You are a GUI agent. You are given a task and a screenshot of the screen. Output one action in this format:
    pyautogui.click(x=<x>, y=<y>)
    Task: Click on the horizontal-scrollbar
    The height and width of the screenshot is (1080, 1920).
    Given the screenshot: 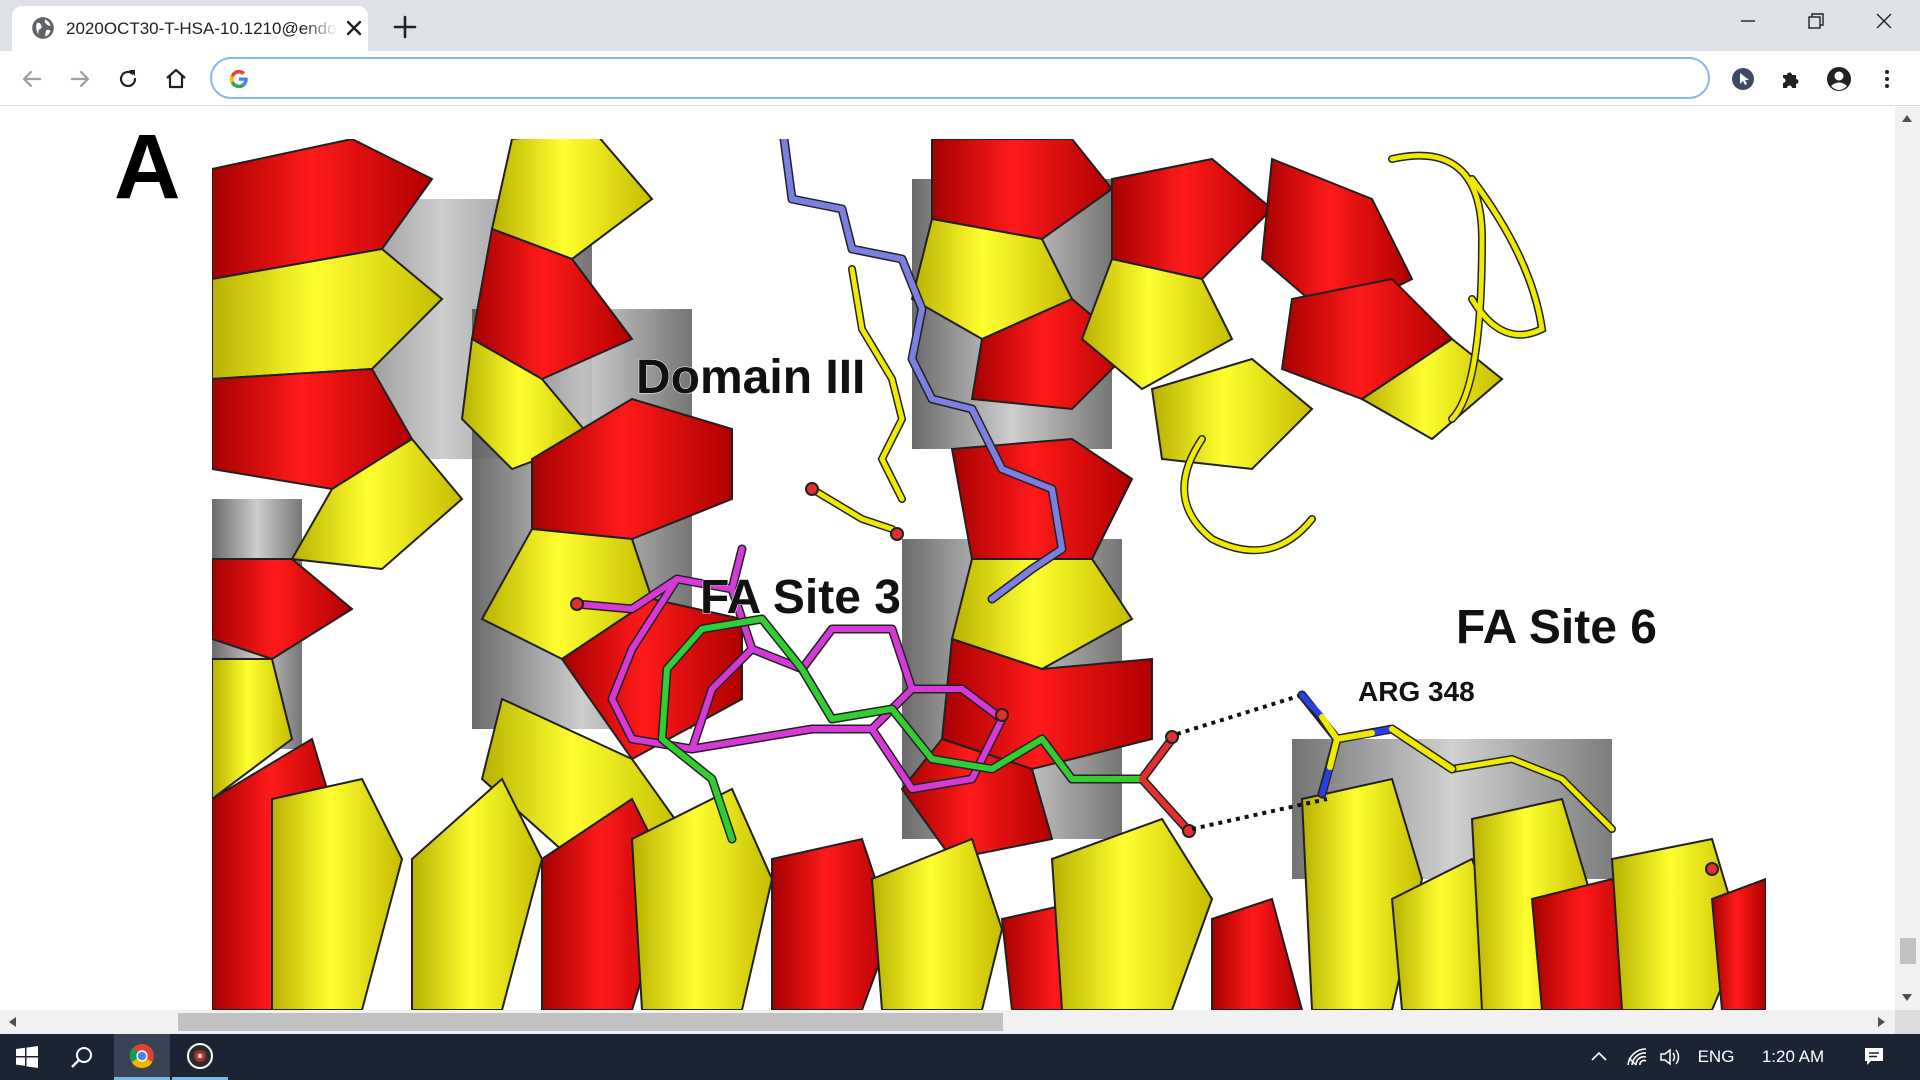 What is the action you would take?
    pyautogui.click(x=947, y=1022)
    